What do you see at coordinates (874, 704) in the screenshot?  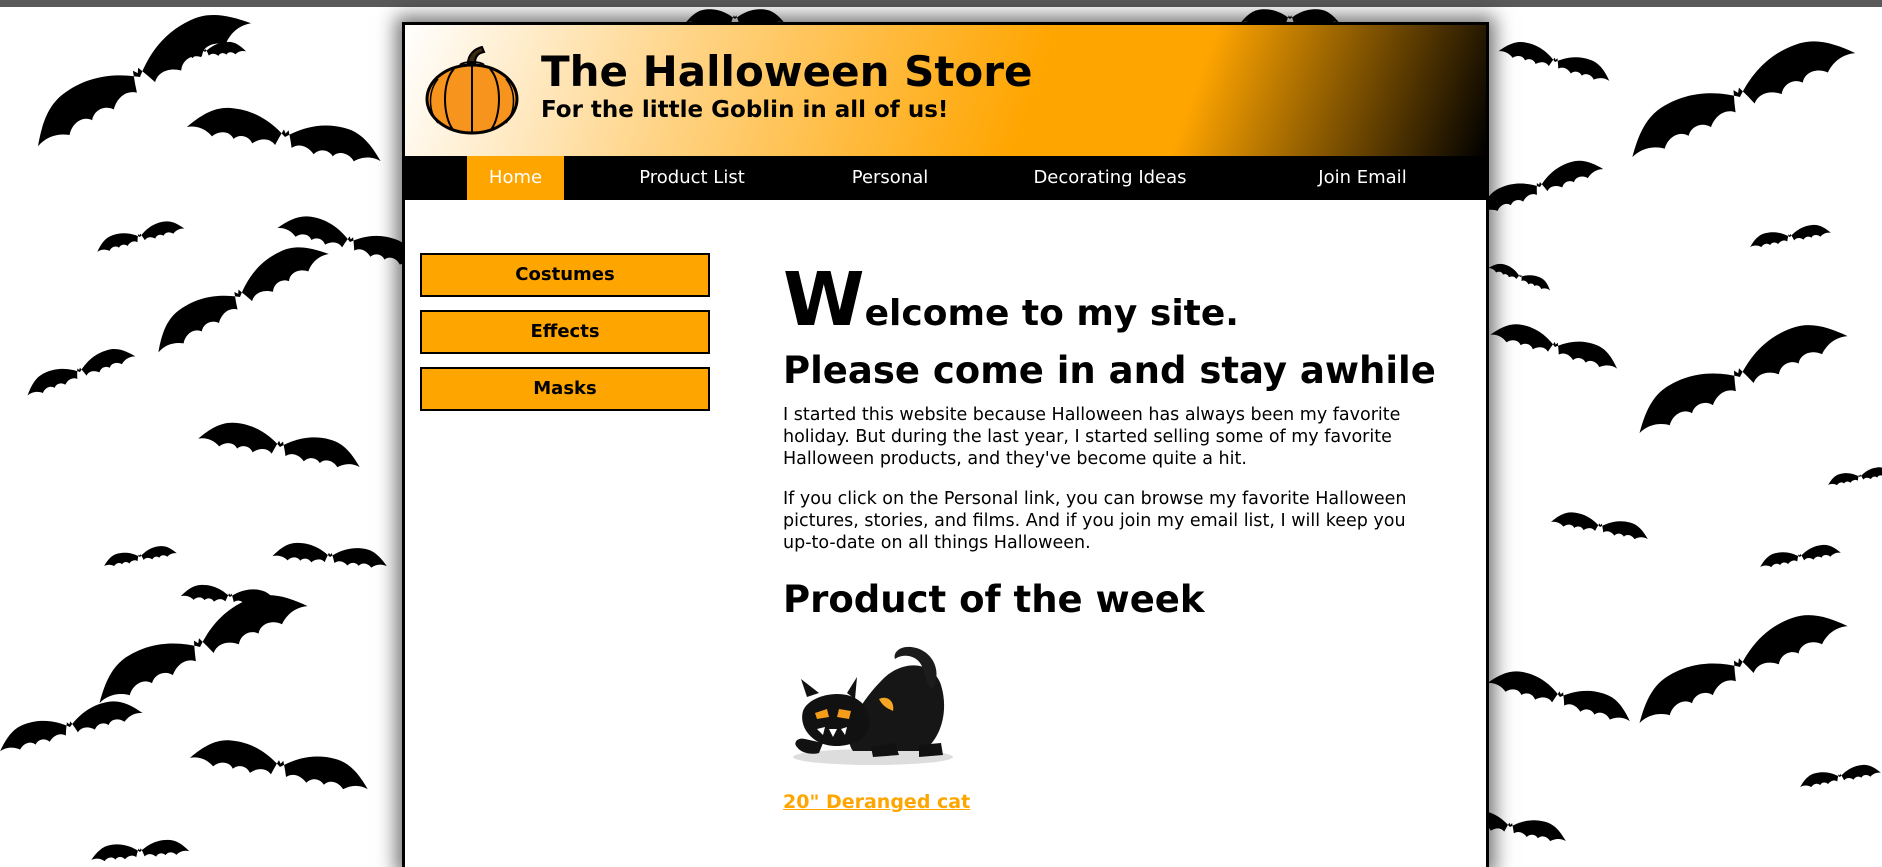 I see `black-cat-image` at bounding box center [874, 704].